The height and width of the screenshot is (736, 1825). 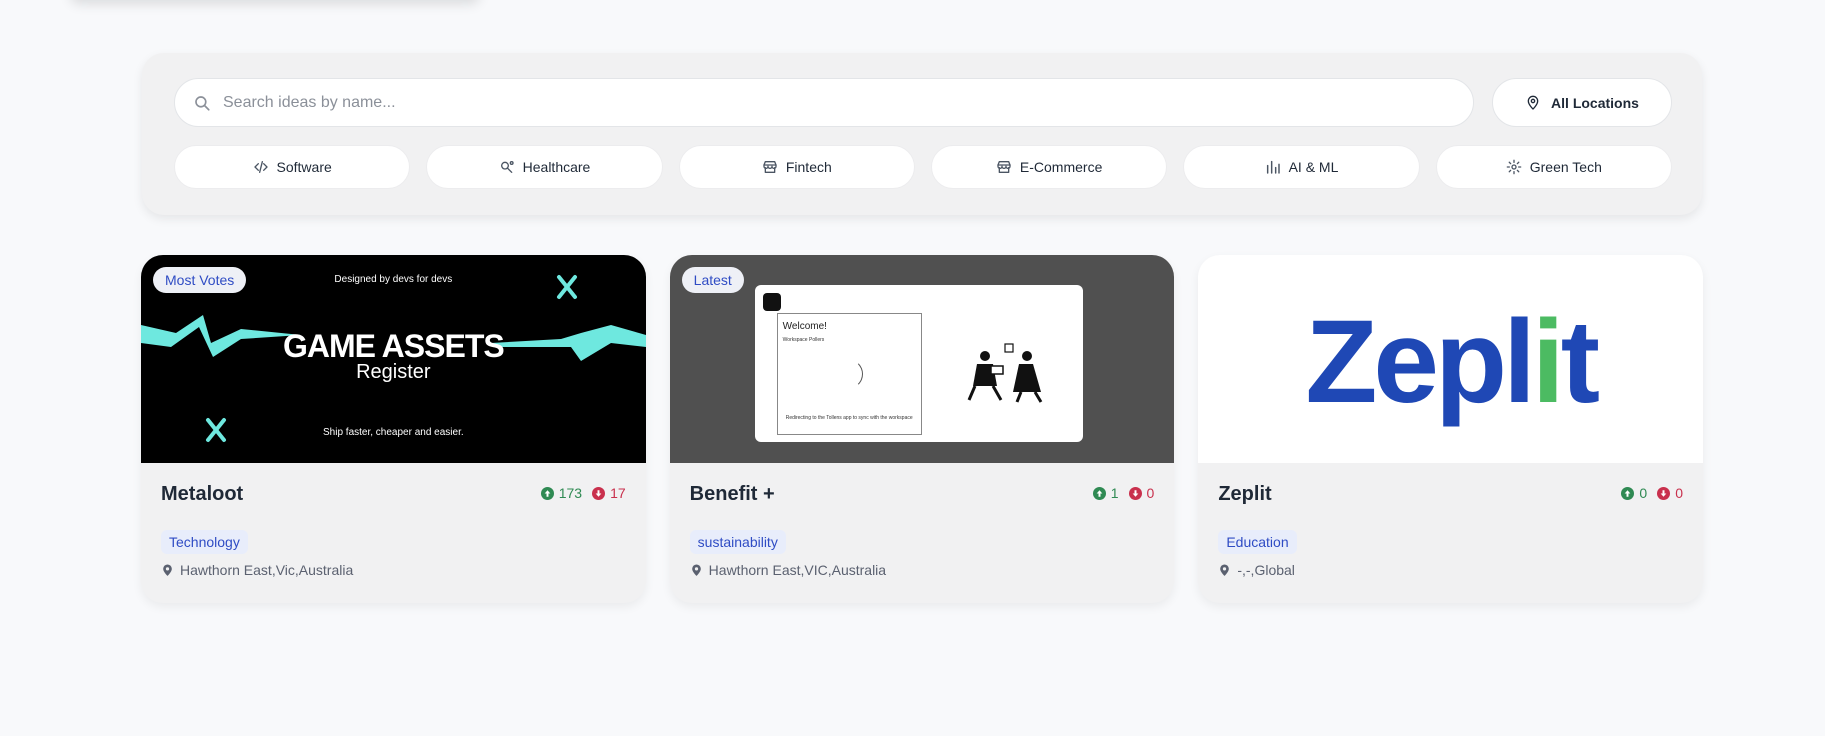 I want to click on vote-counts: 1 0, so click(x=1123, y=493).